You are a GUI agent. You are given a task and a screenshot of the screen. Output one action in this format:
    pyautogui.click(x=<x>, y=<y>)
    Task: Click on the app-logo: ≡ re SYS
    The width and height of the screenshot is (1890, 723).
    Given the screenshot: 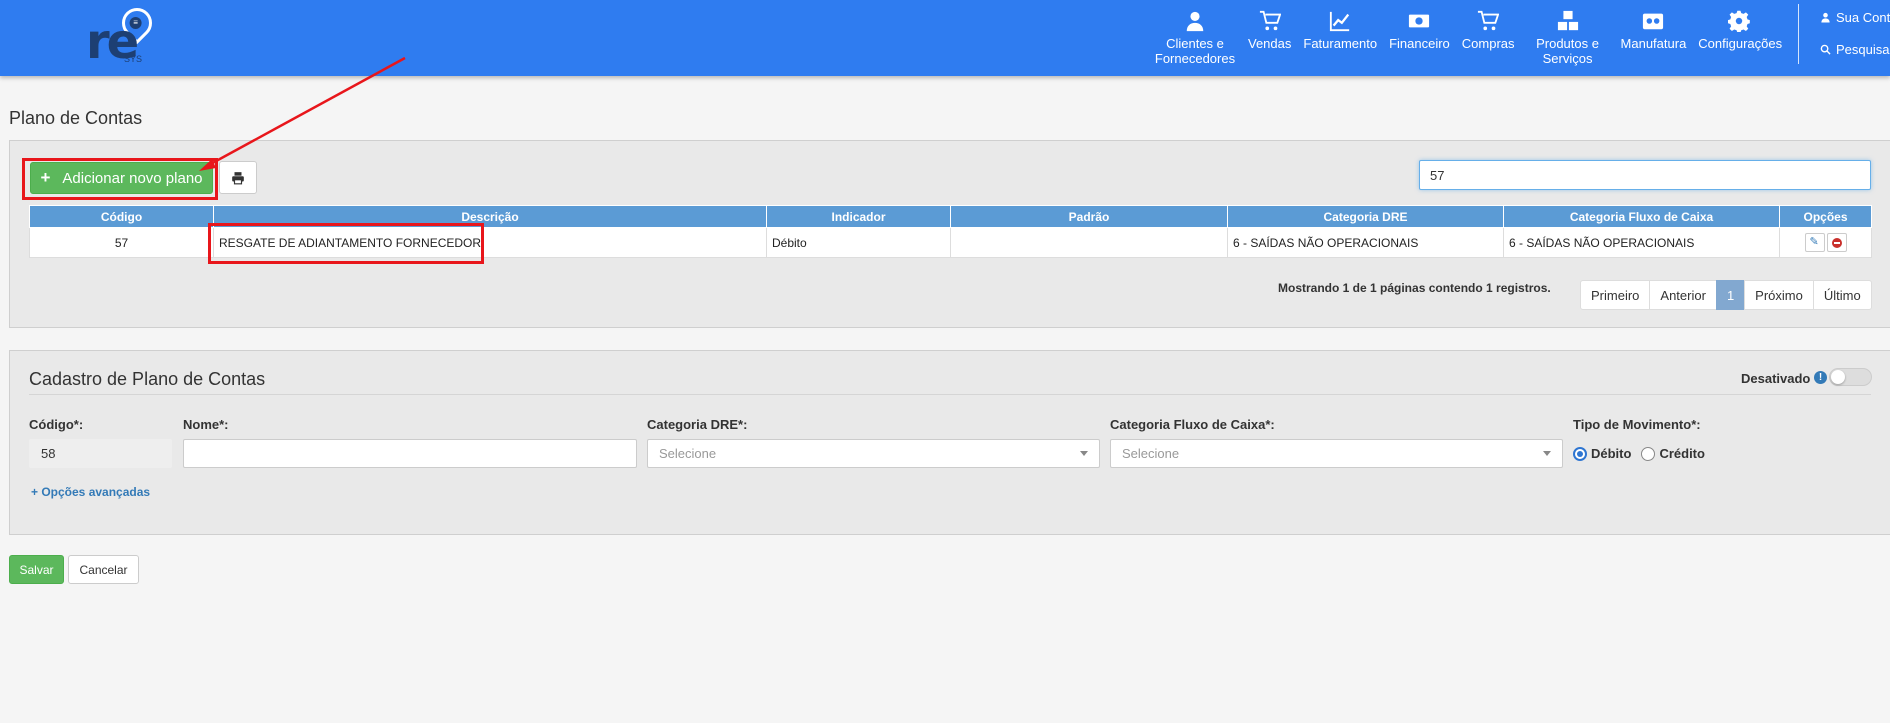 What is the action you would take?
    pyautogui.click(x=122, y=34)
    